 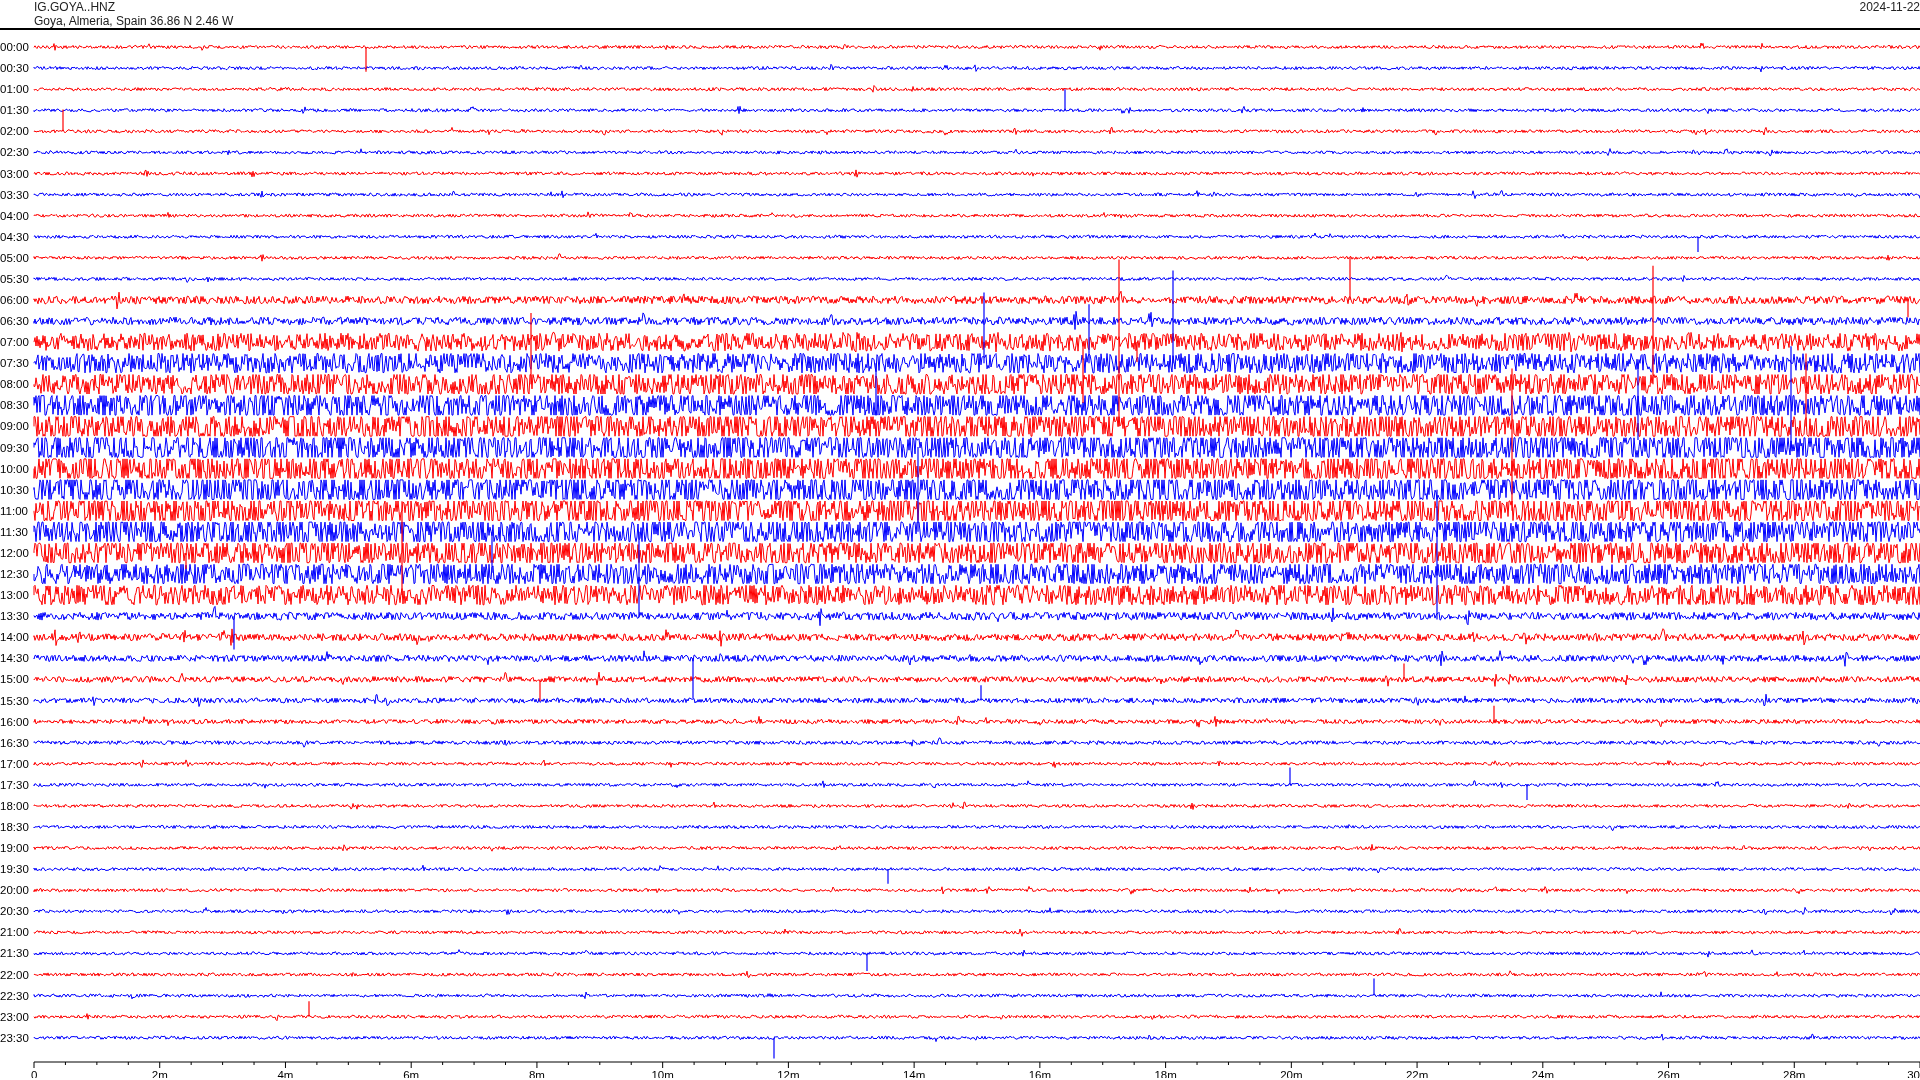 What do you see at coordinates (14, 405) in the screenshot?
I see `time-label: 08:30` at bounding box center [14, 405].